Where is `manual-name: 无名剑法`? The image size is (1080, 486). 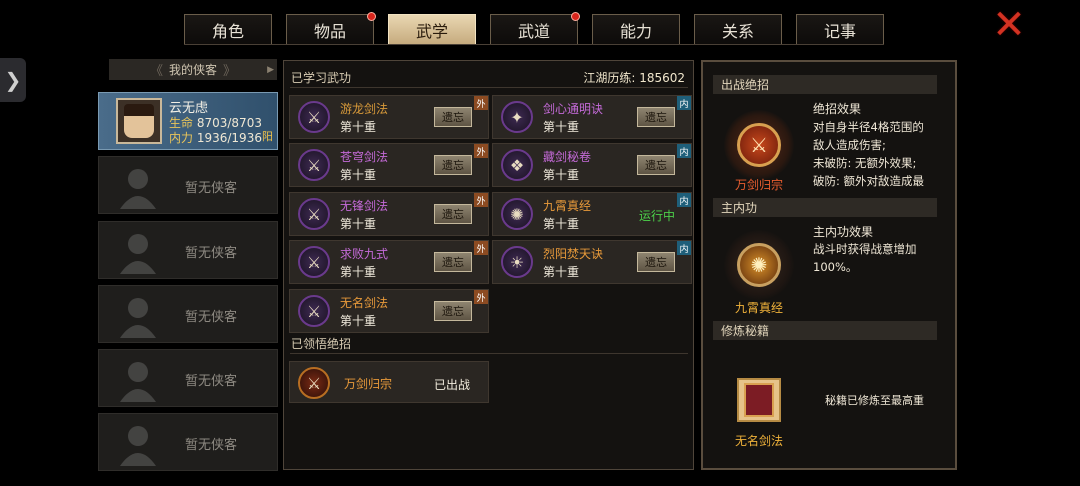
manual-name: 无名剑法 is located at coordinates (758, 441).